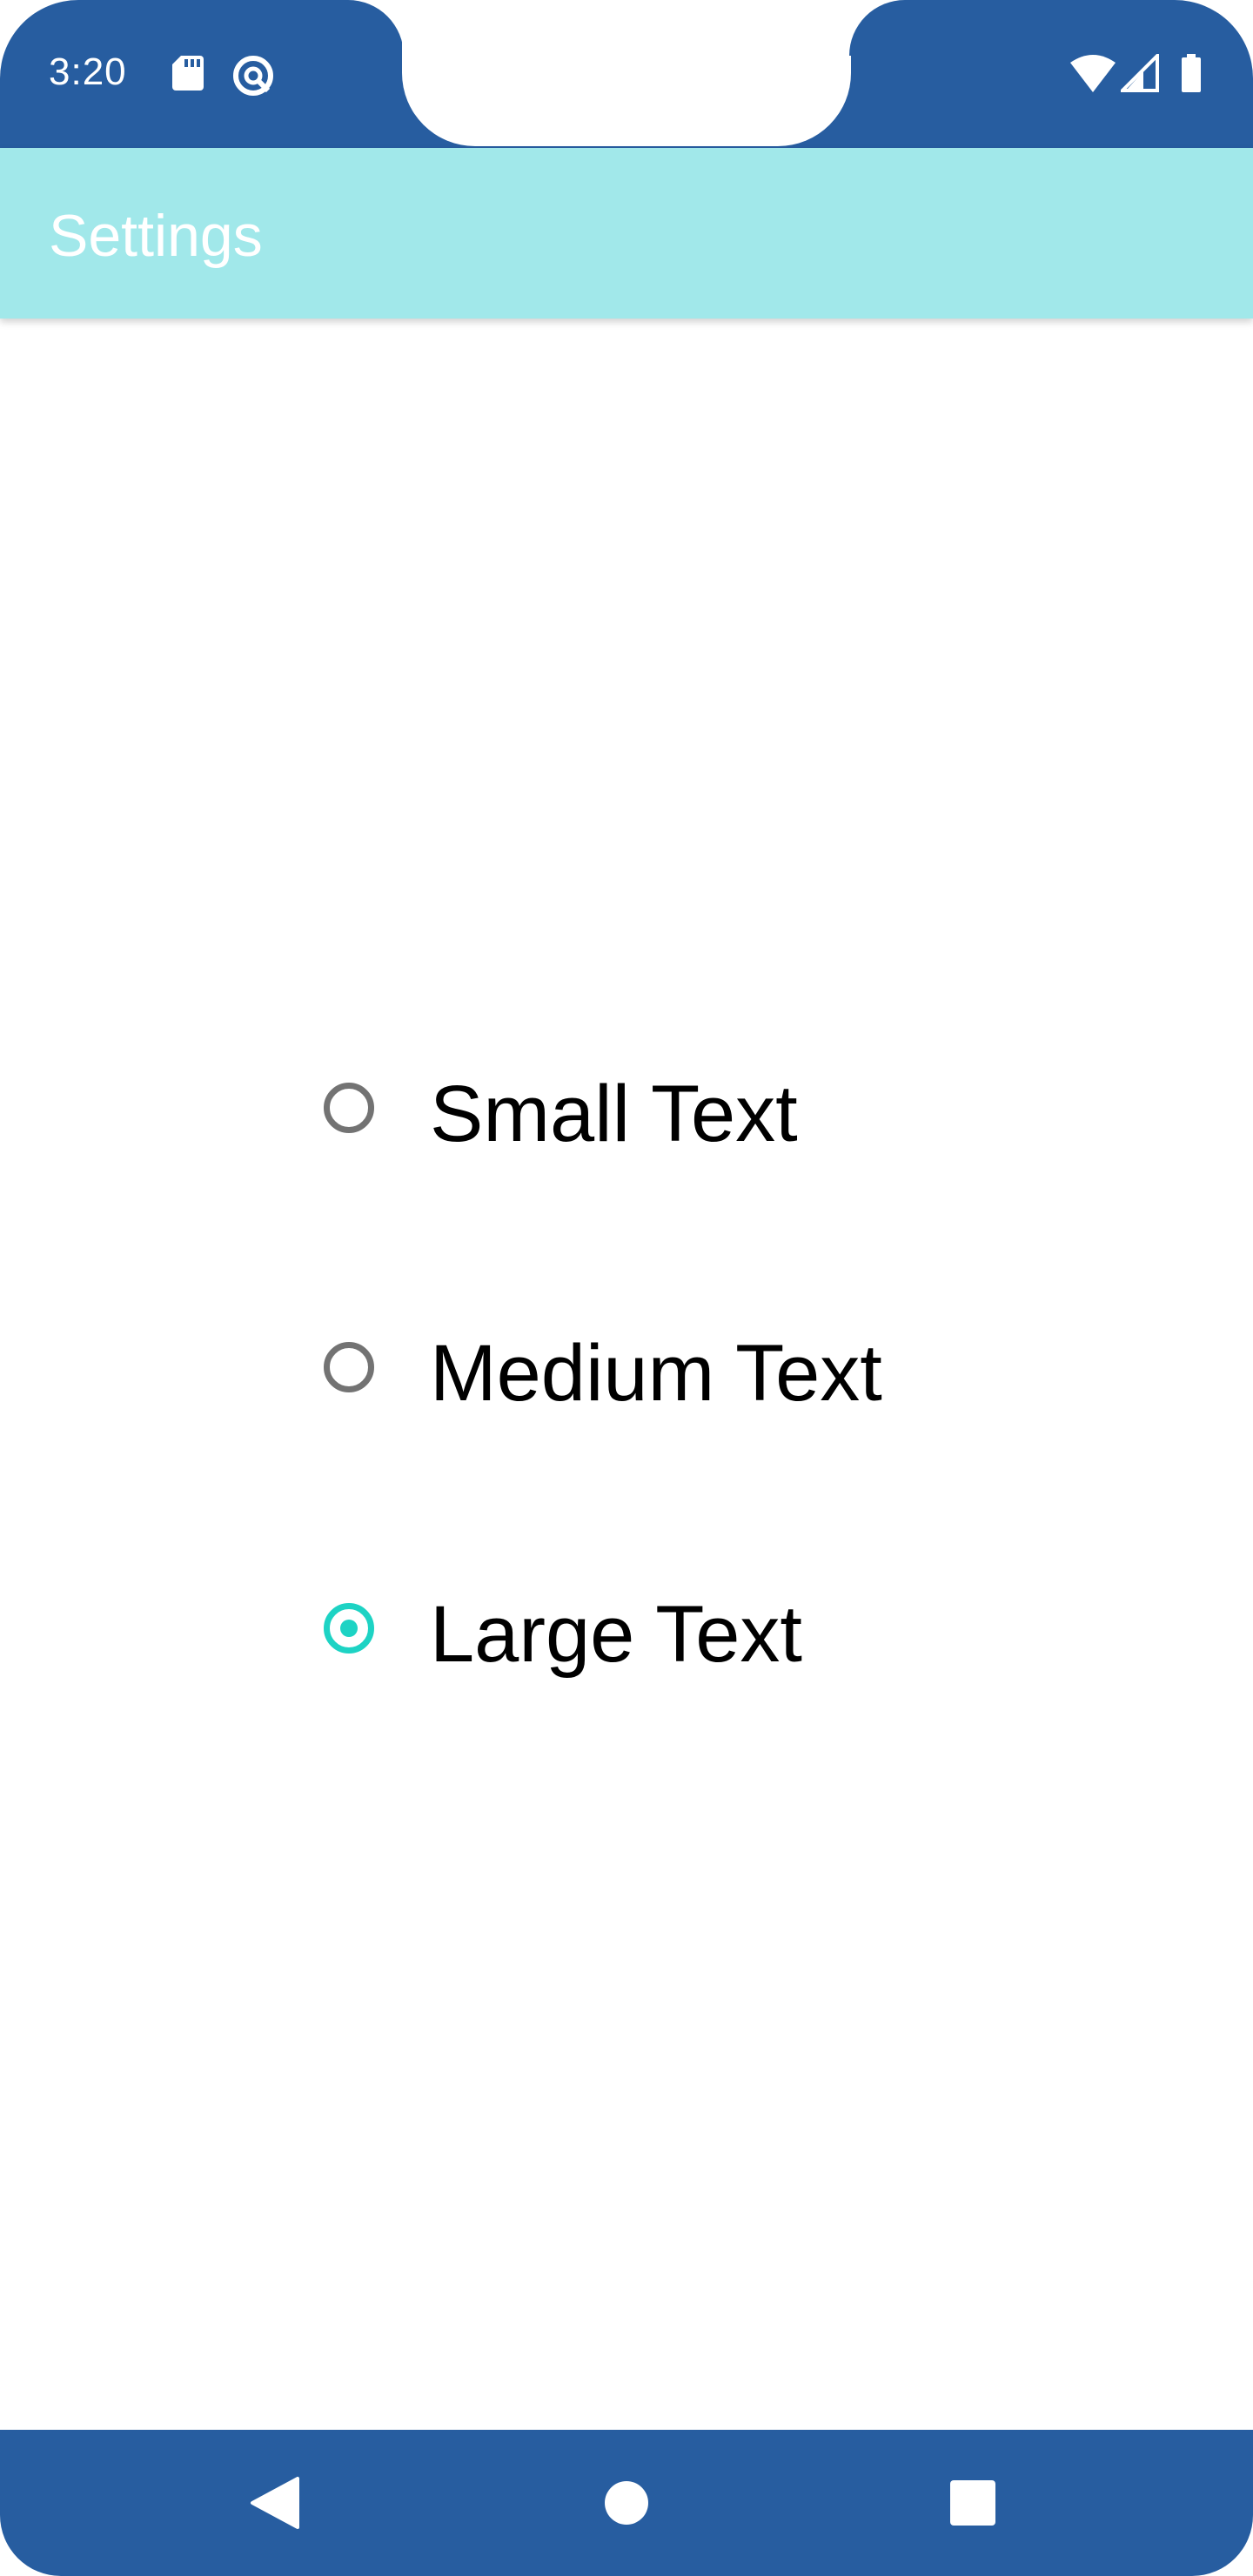  I want to click on signal-icon, so click(1138, 71).